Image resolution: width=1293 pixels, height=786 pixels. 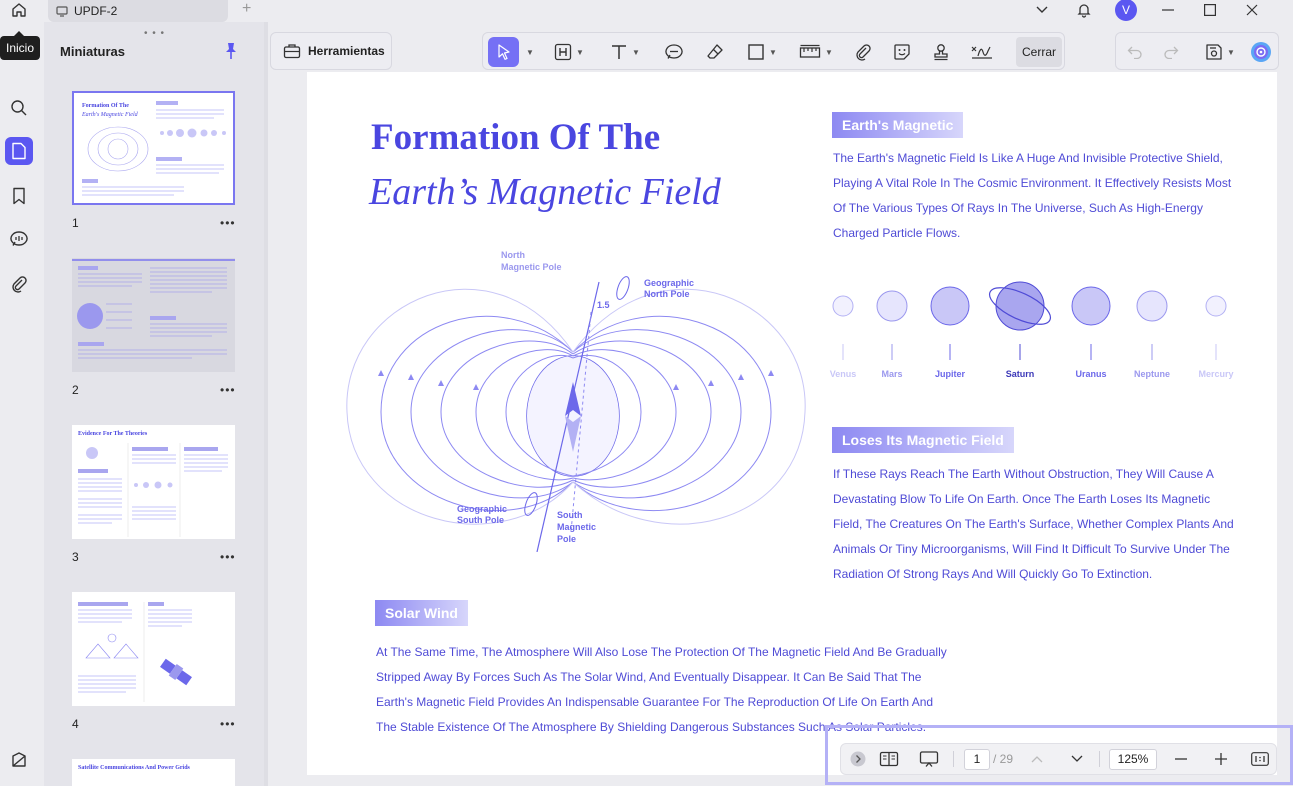 I want to click on book-icon, so click(x=889, y=759).